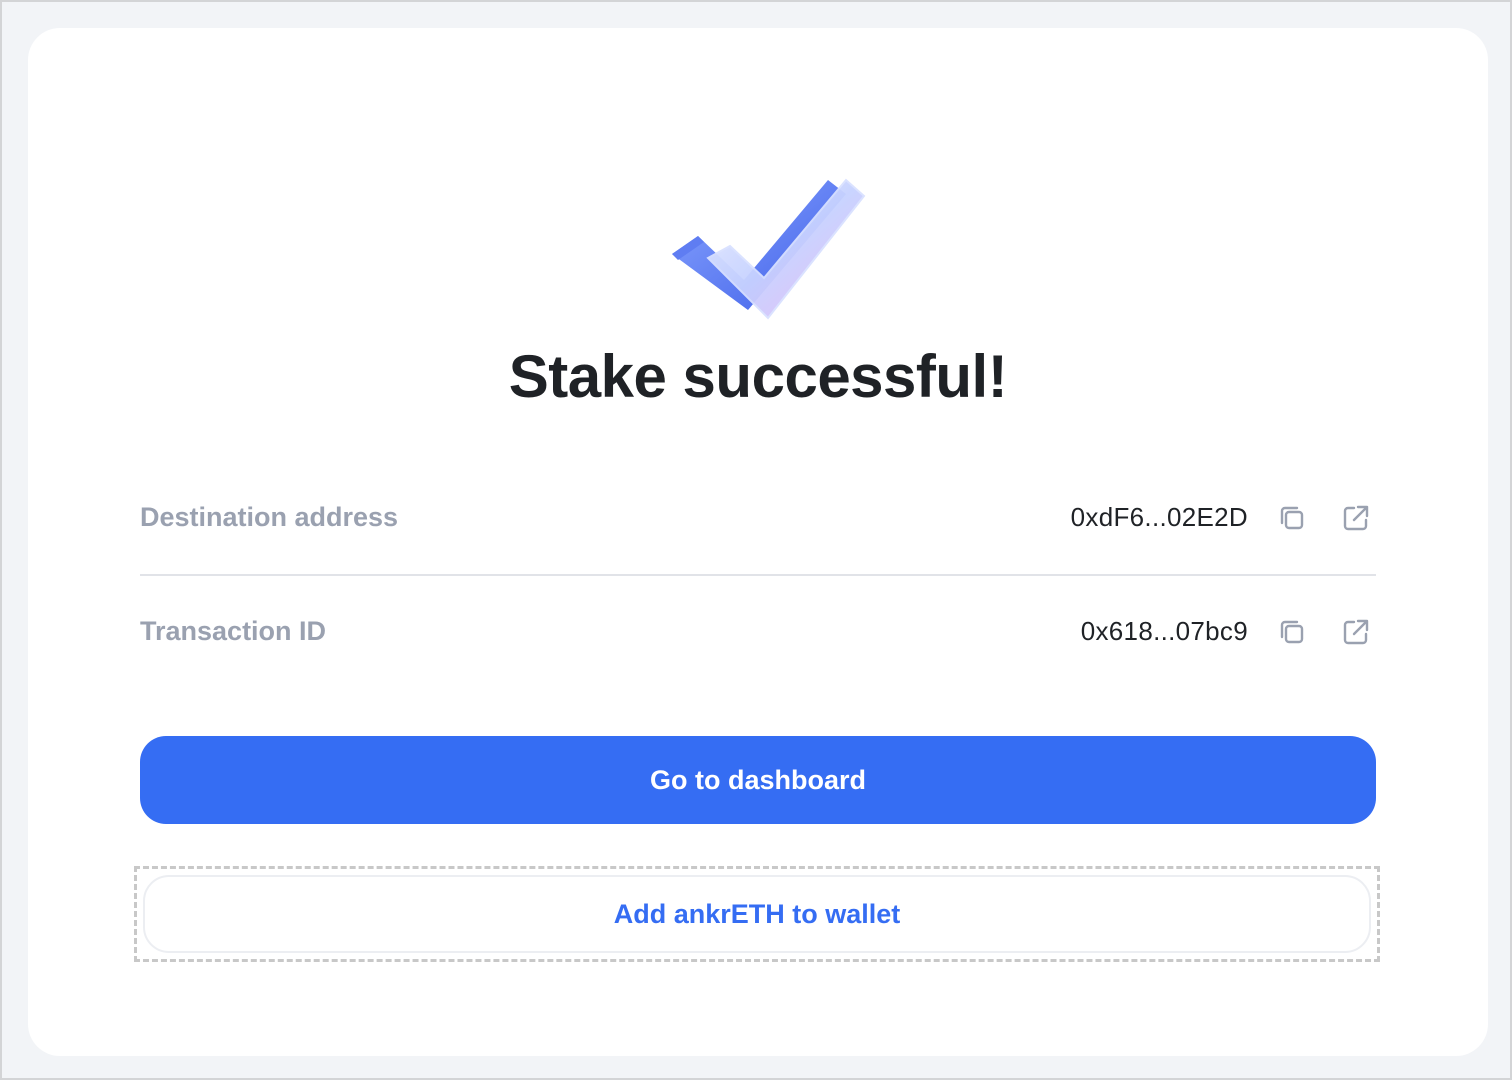 Image resolution: width=1512 pixels, height=1080 pixels. I want to click on details-divider, so click(758, 575).